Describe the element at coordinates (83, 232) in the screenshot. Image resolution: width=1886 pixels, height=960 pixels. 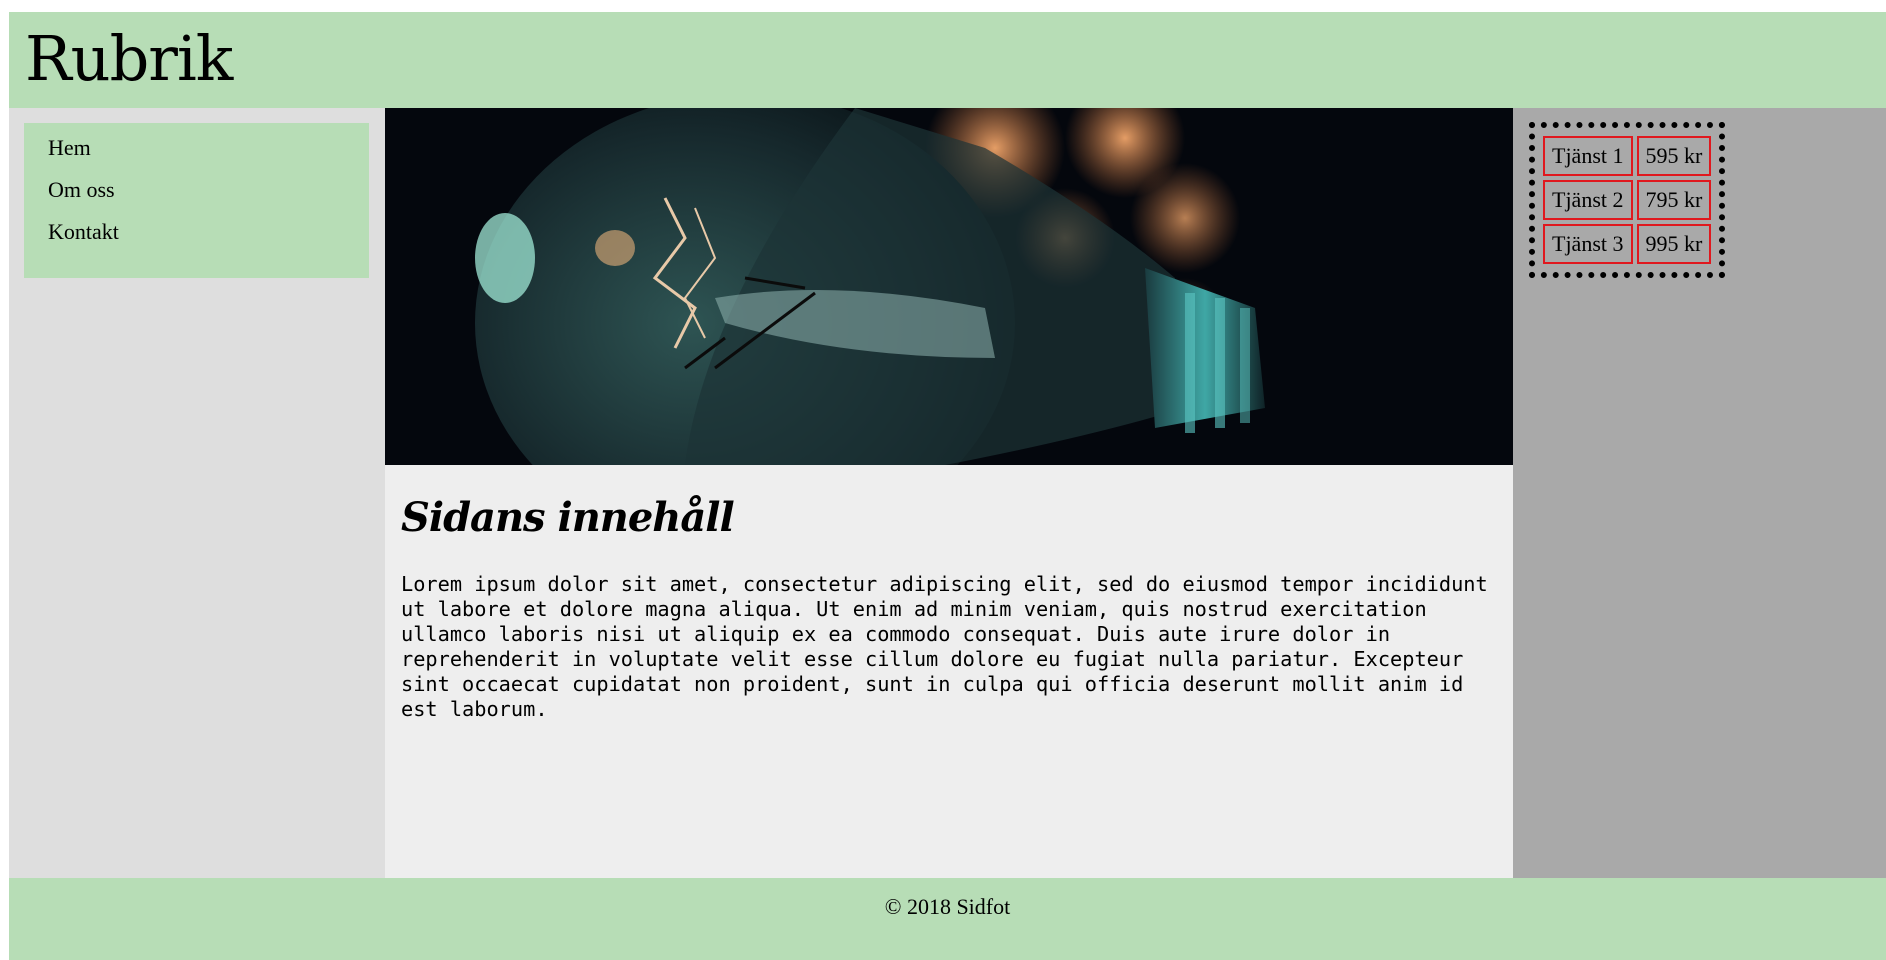
I see `nav-item-kontakt: Kontakt` at that location.